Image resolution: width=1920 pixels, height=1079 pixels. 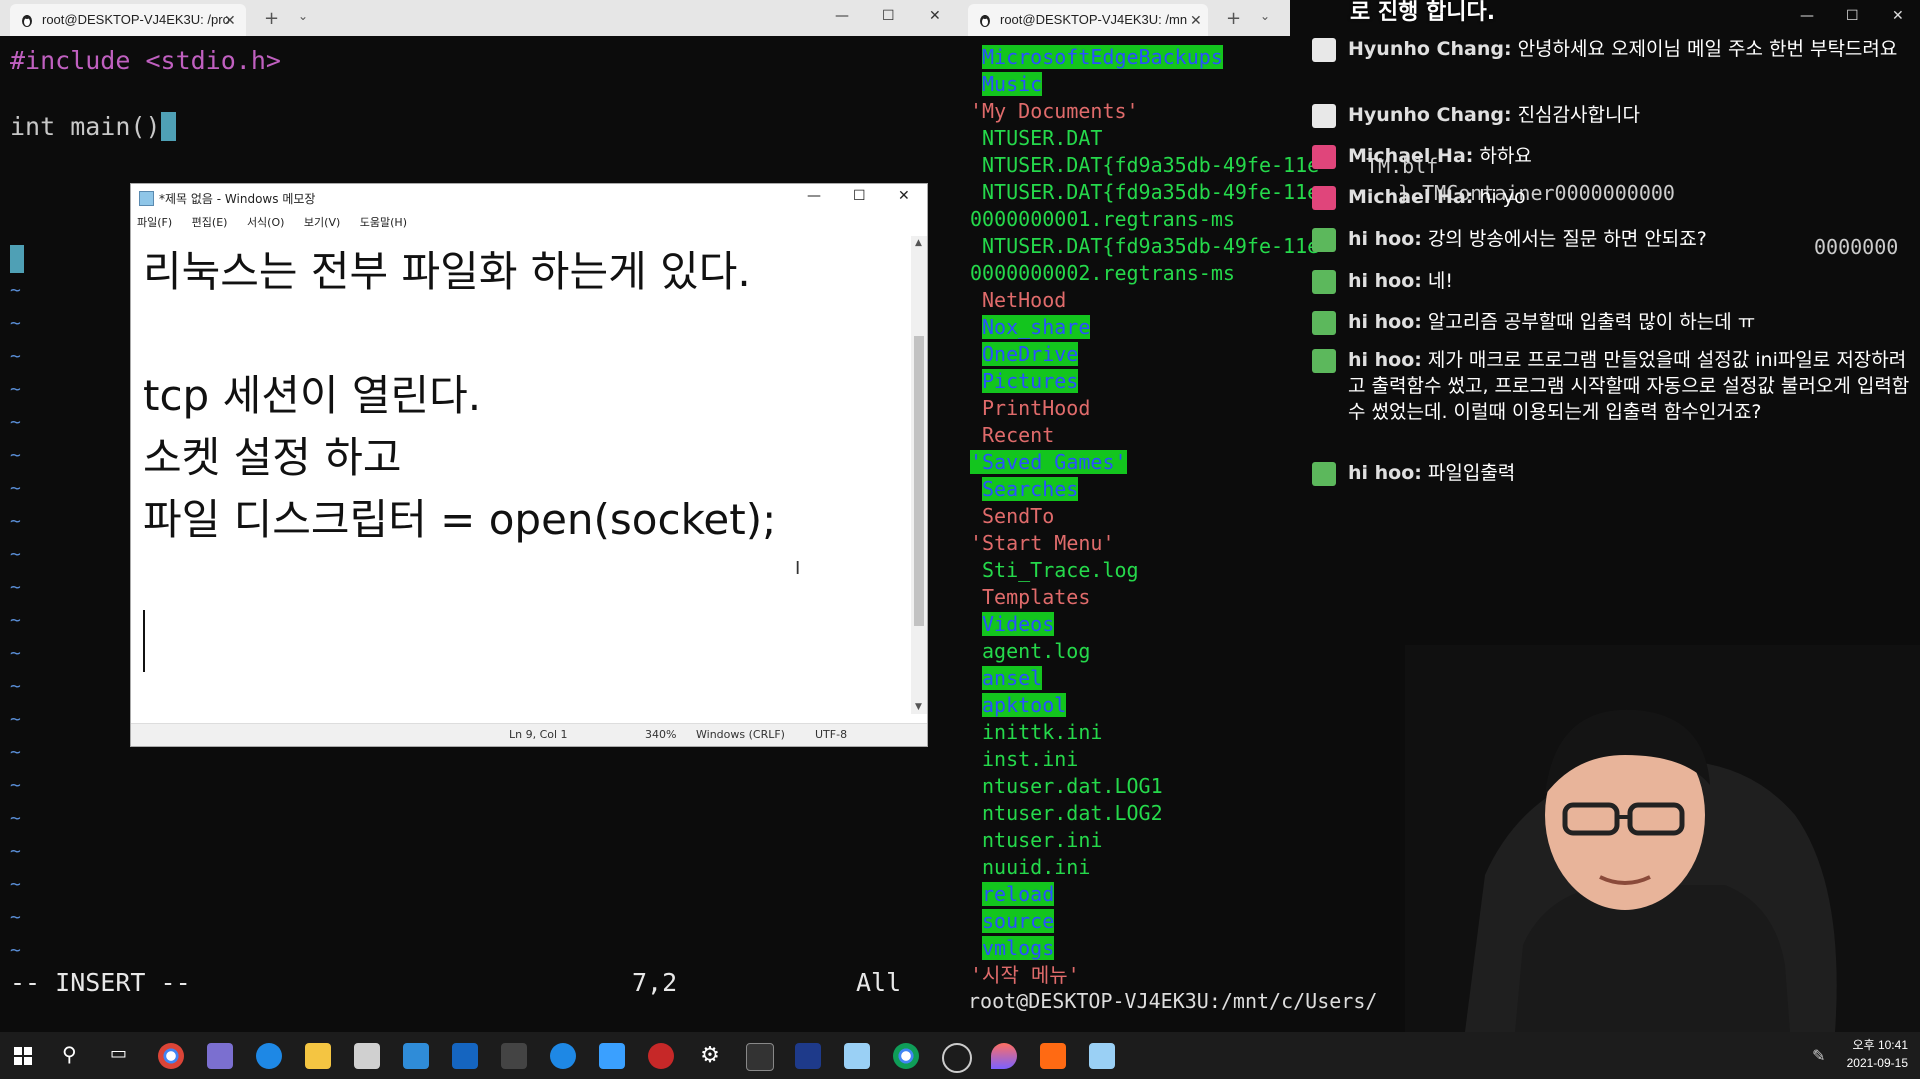 What do you see at coordinates (1662, 838) in the screenshot?
I see `webcam-feed` at bounding box center [1662, 838].